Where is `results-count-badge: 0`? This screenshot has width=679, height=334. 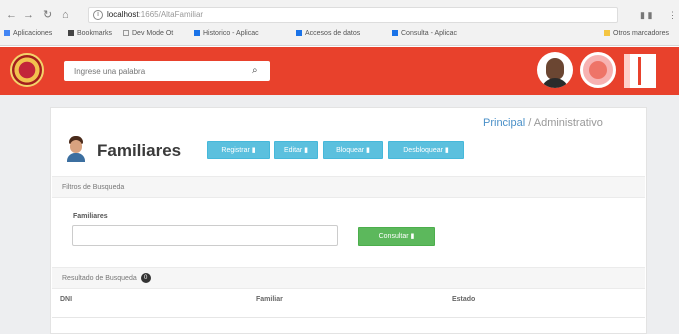 results-count-badge: 0 is located at coordinates (145, 278).